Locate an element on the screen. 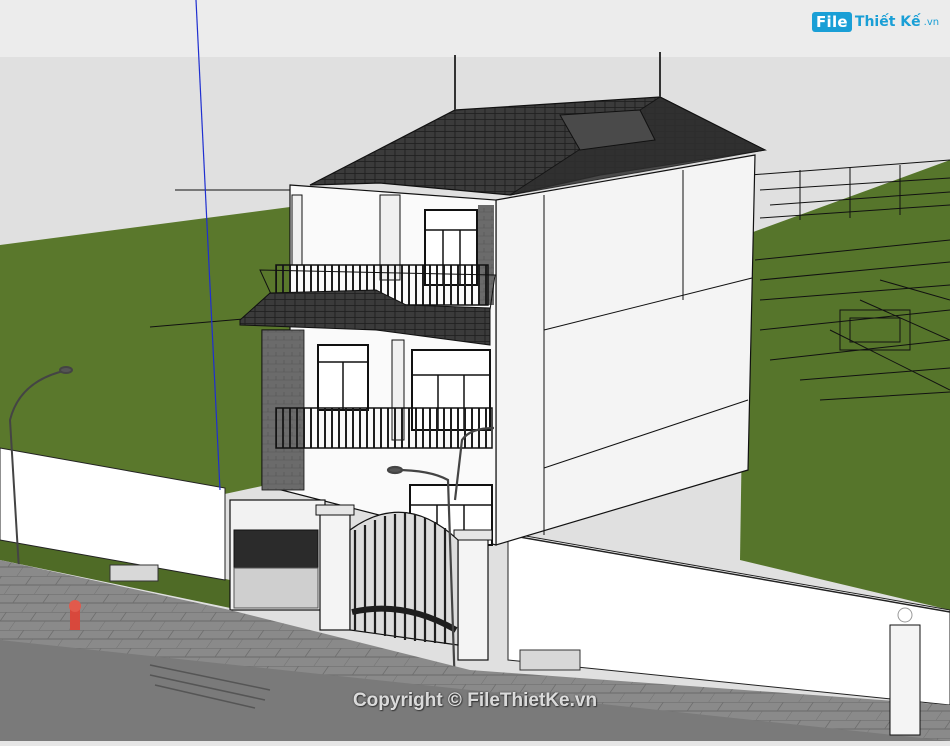 Image resolution: width=950 pixels, height=746 pixels. ground-right is located at coordinates (845, 385).